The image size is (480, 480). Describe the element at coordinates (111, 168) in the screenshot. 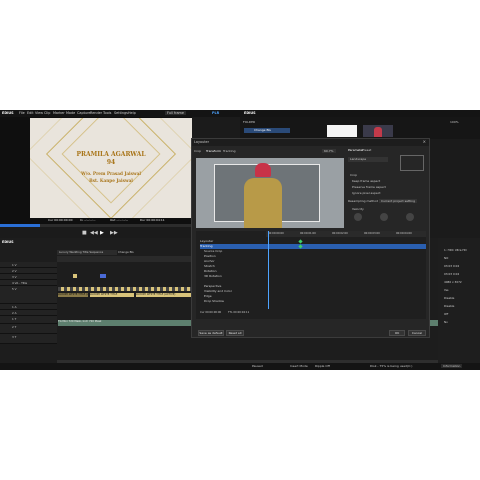

I see `decor-frame-outer` at that location.